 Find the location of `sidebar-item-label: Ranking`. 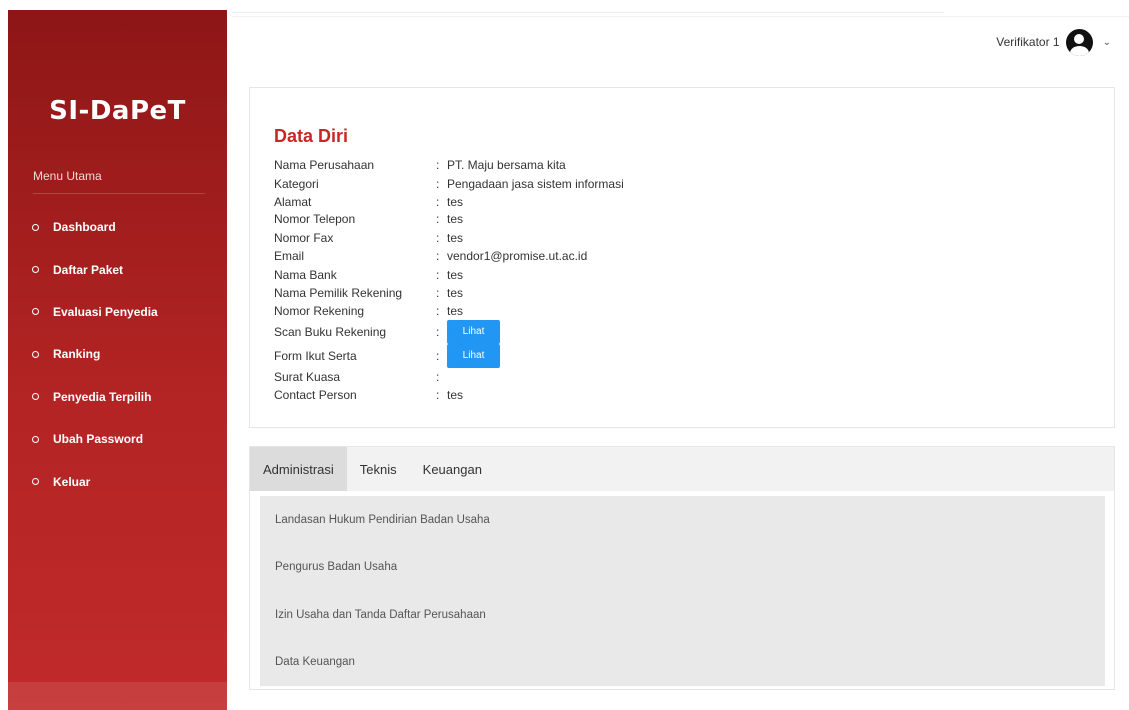

sidebar-item-label: Ranking is located at coordinates (77, 354).